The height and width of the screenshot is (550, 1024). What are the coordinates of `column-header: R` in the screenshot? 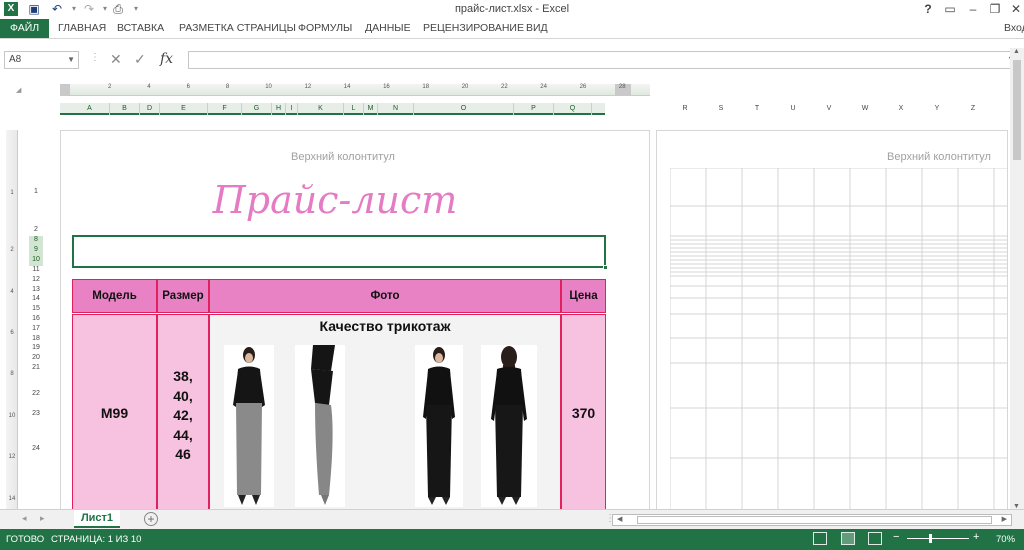 It's located at (685, 109).